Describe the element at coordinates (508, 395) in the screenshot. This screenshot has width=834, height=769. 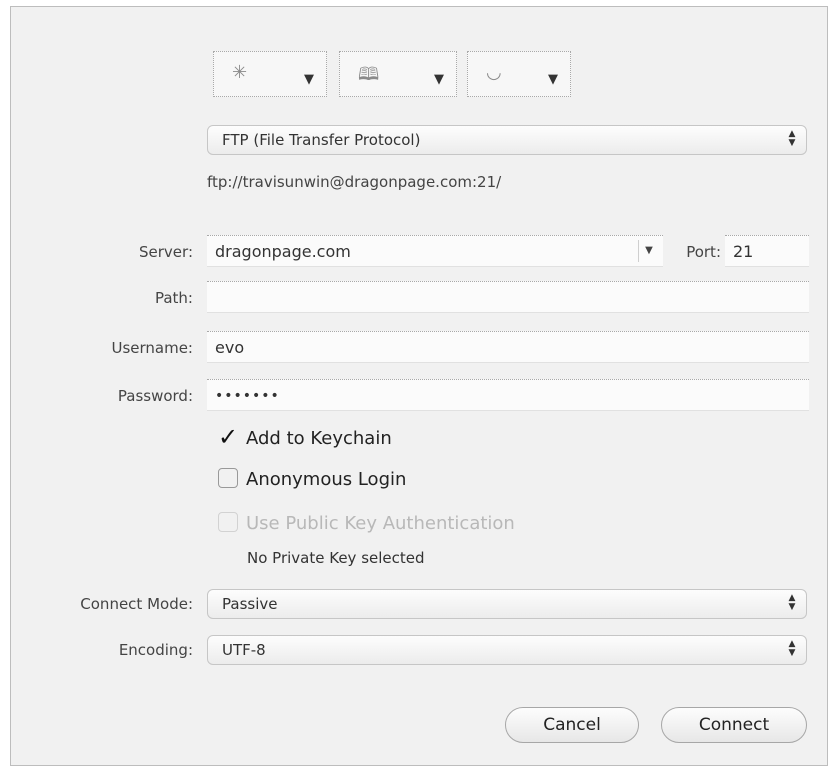
I see `password-input: •••••••` at that location.